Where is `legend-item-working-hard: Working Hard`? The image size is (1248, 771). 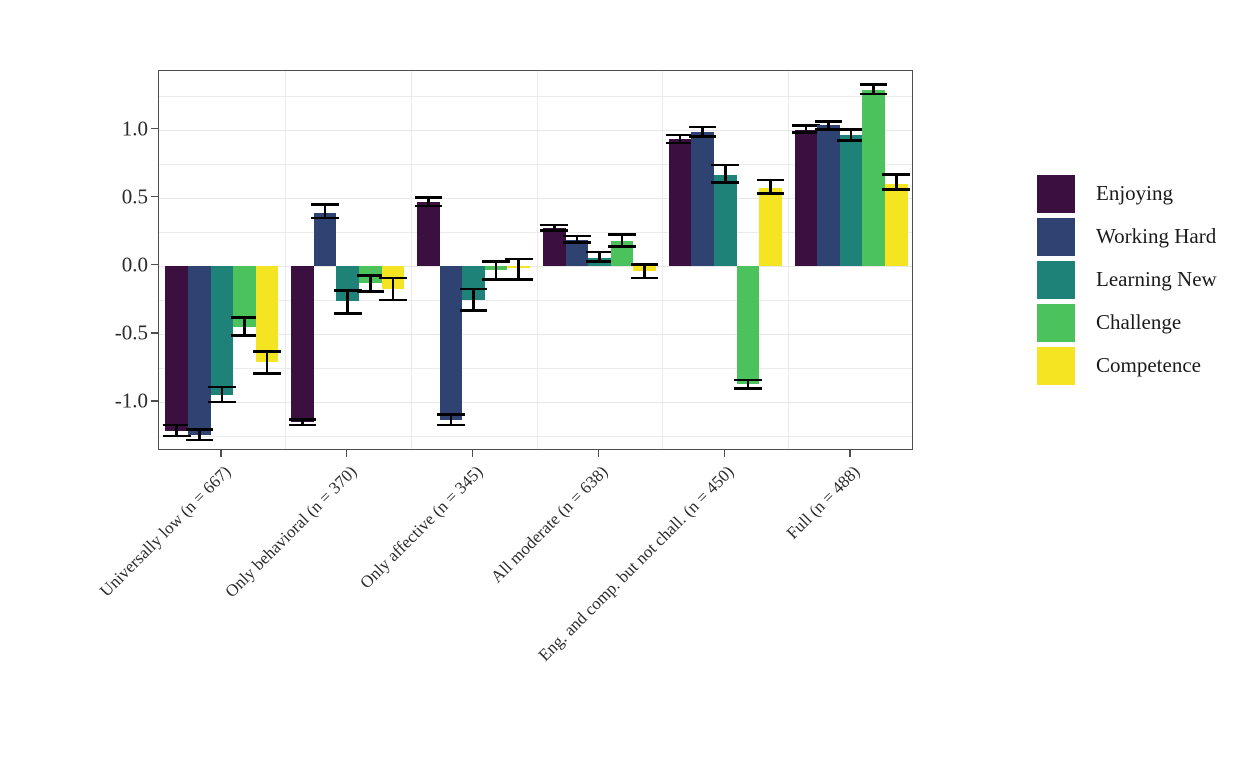
legend-item-working-hard: Working Hard is located at coordinates (1127, 236).